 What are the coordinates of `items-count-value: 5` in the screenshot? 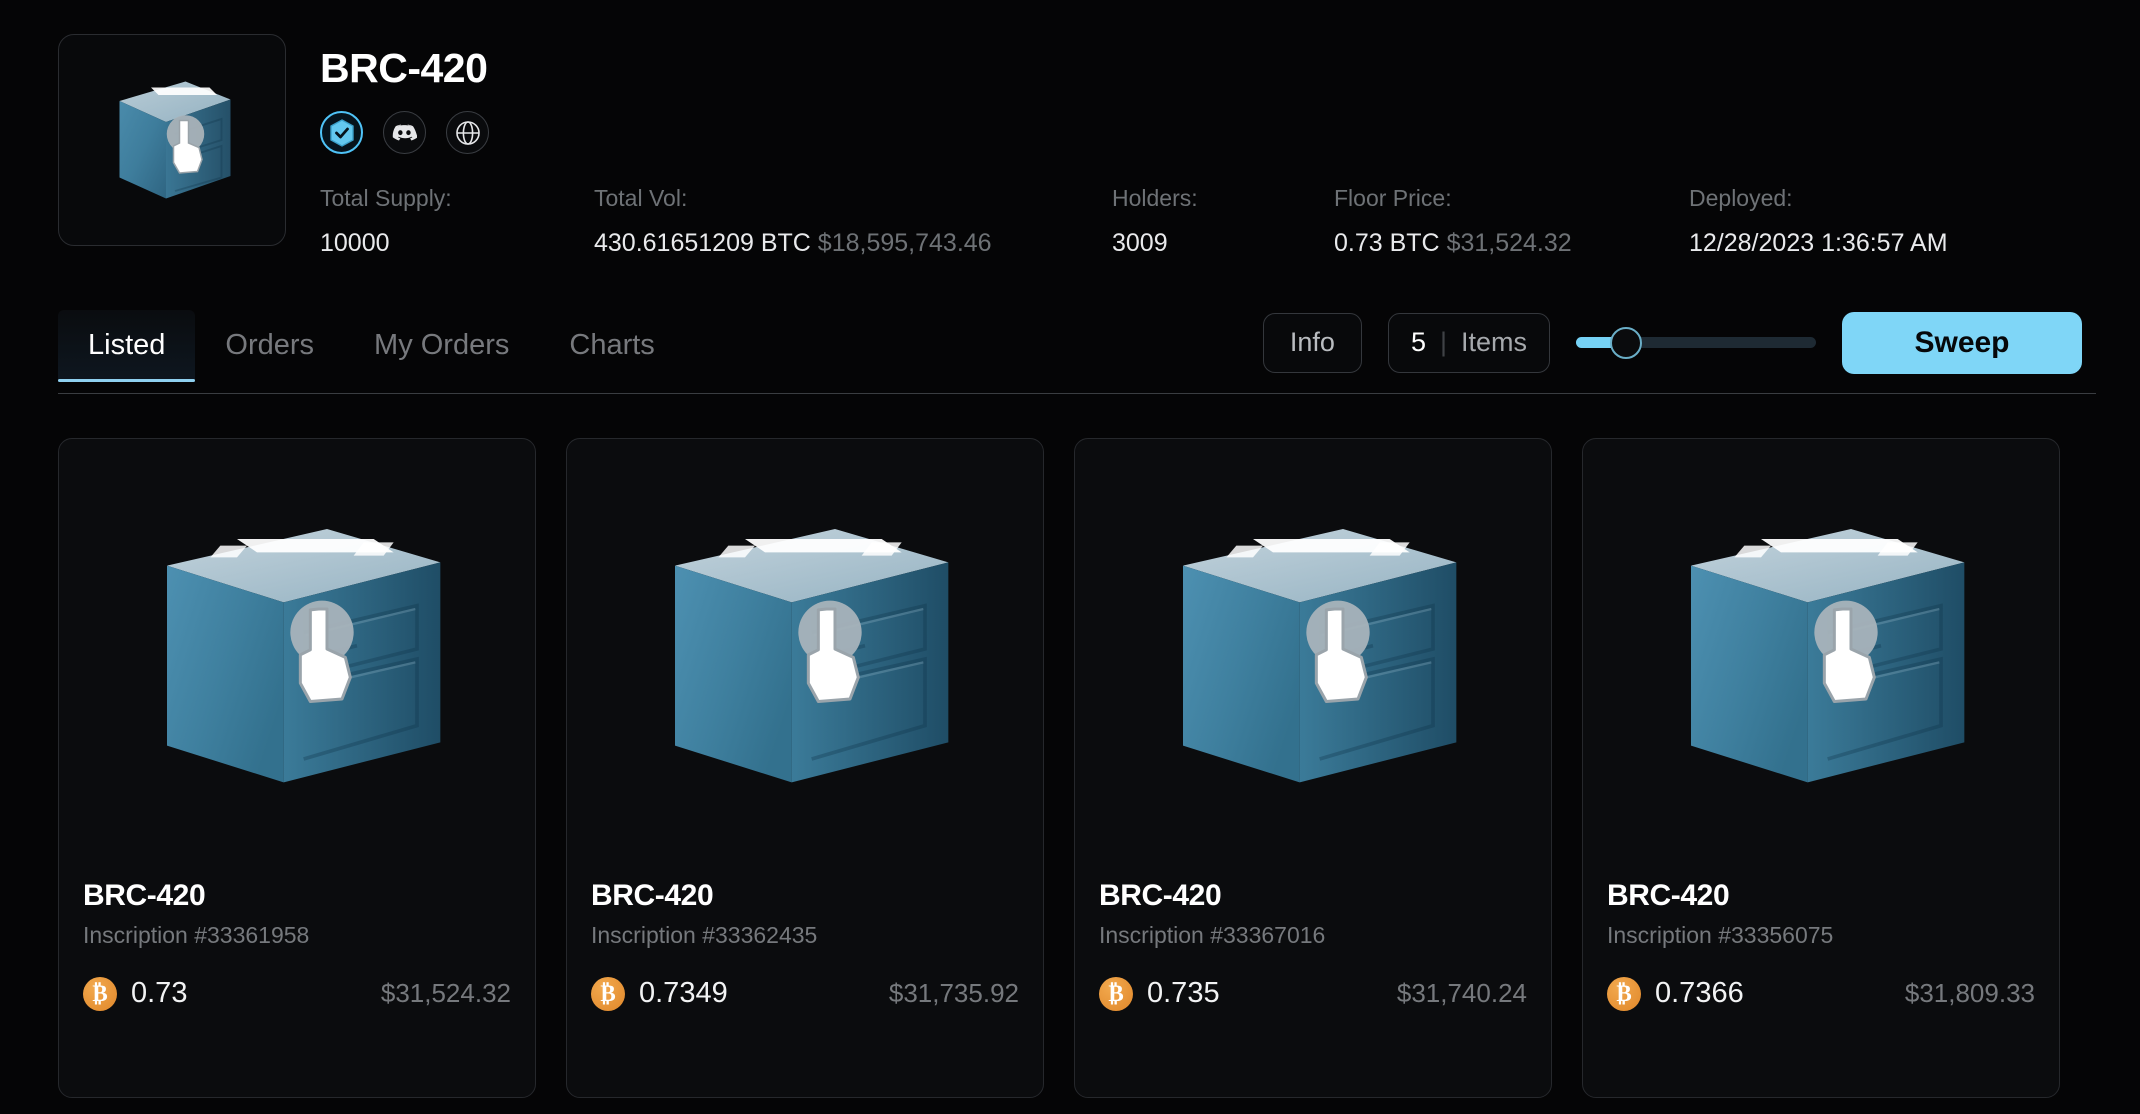 It's located at (1418, 342).